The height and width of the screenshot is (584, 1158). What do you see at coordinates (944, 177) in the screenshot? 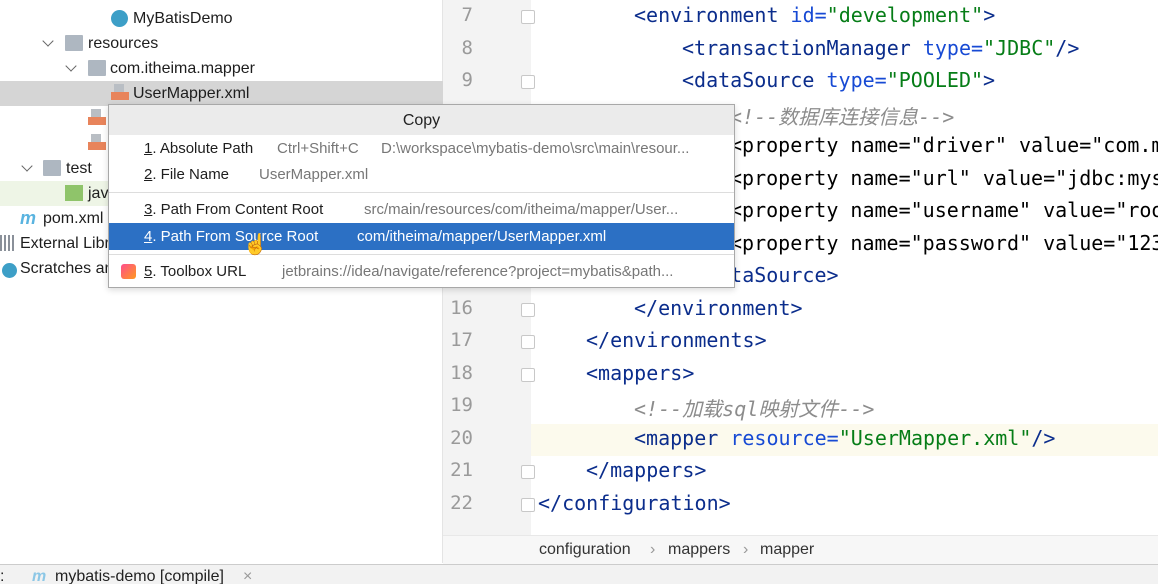
I see `code-line: <property name="url" value="jdbc:mys` at bounding box center [944, 177].